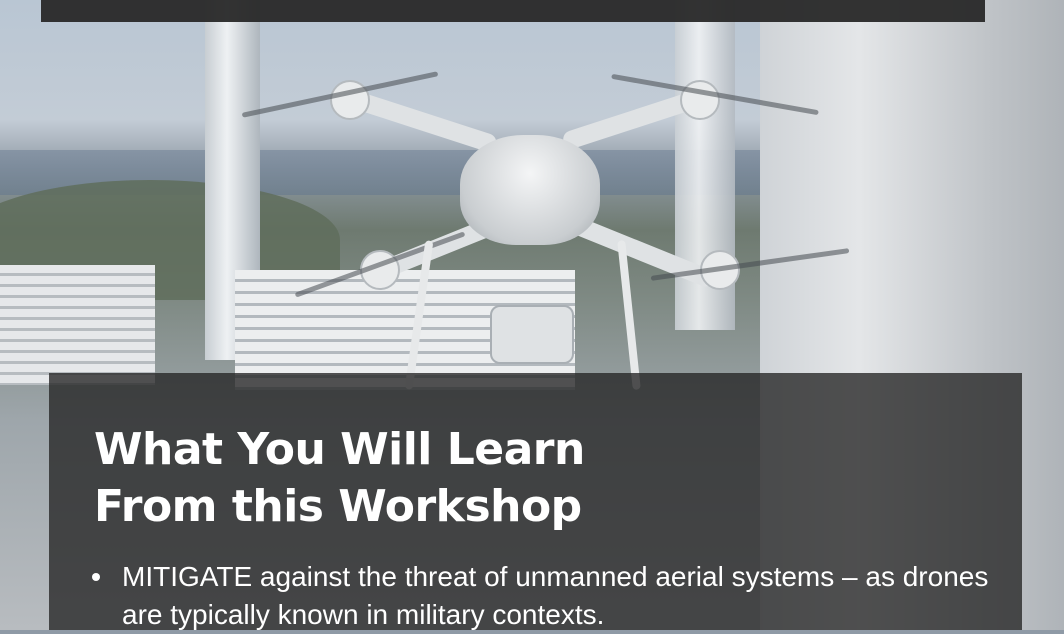  What do you see at coordinates (96, 577) in the screenshot?
I see `bullet-icon` at bounding box center [96, 577].